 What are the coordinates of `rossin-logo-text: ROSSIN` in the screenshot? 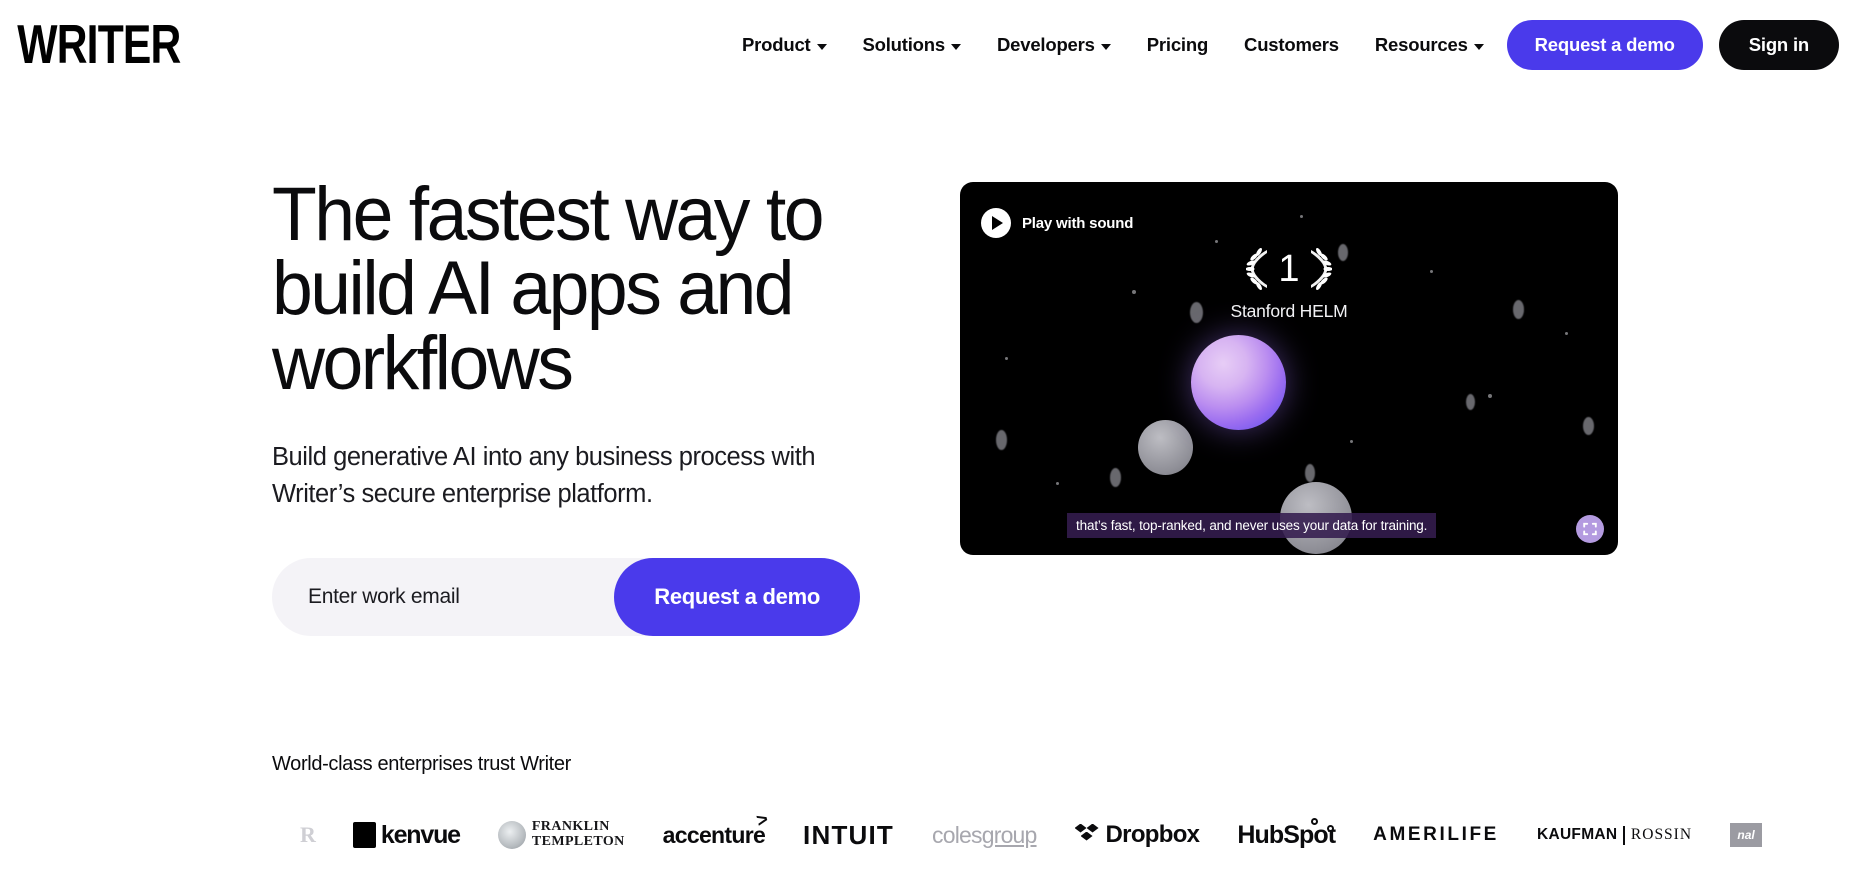 It's located at (1661, 834).